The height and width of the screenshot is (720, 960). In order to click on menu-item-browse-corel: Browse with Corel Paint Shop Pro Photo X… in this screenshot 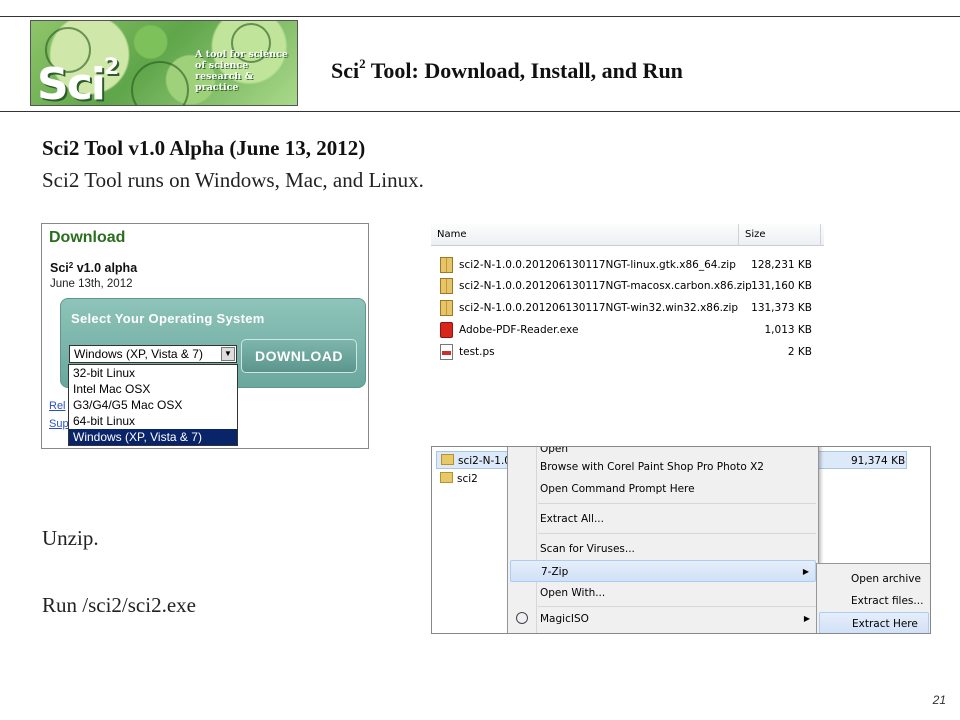, I will do `click(678, 467)`.